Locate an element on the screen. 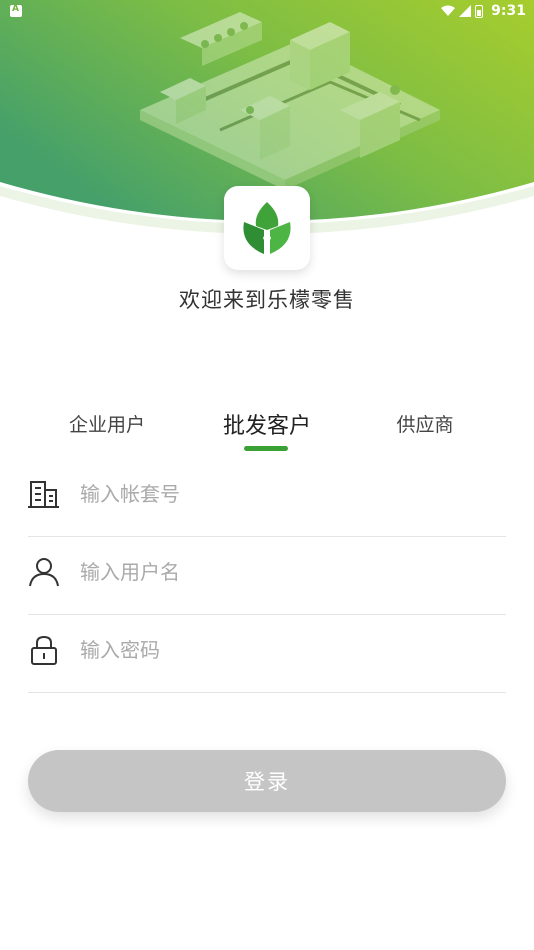 The width and height of the screenshot is (534, 950). battery-icon is located at coordinates (479, 11).